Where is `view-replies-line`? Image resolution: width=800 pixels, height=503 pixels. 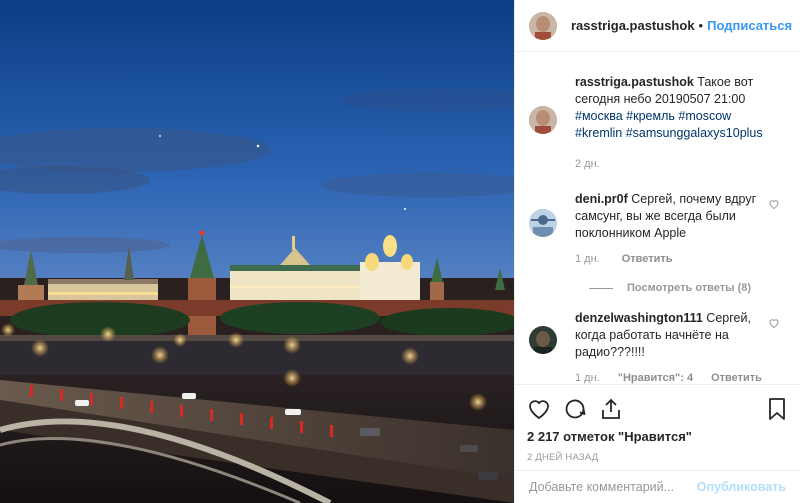 view-replies-line is located at coordinates (601, 288).